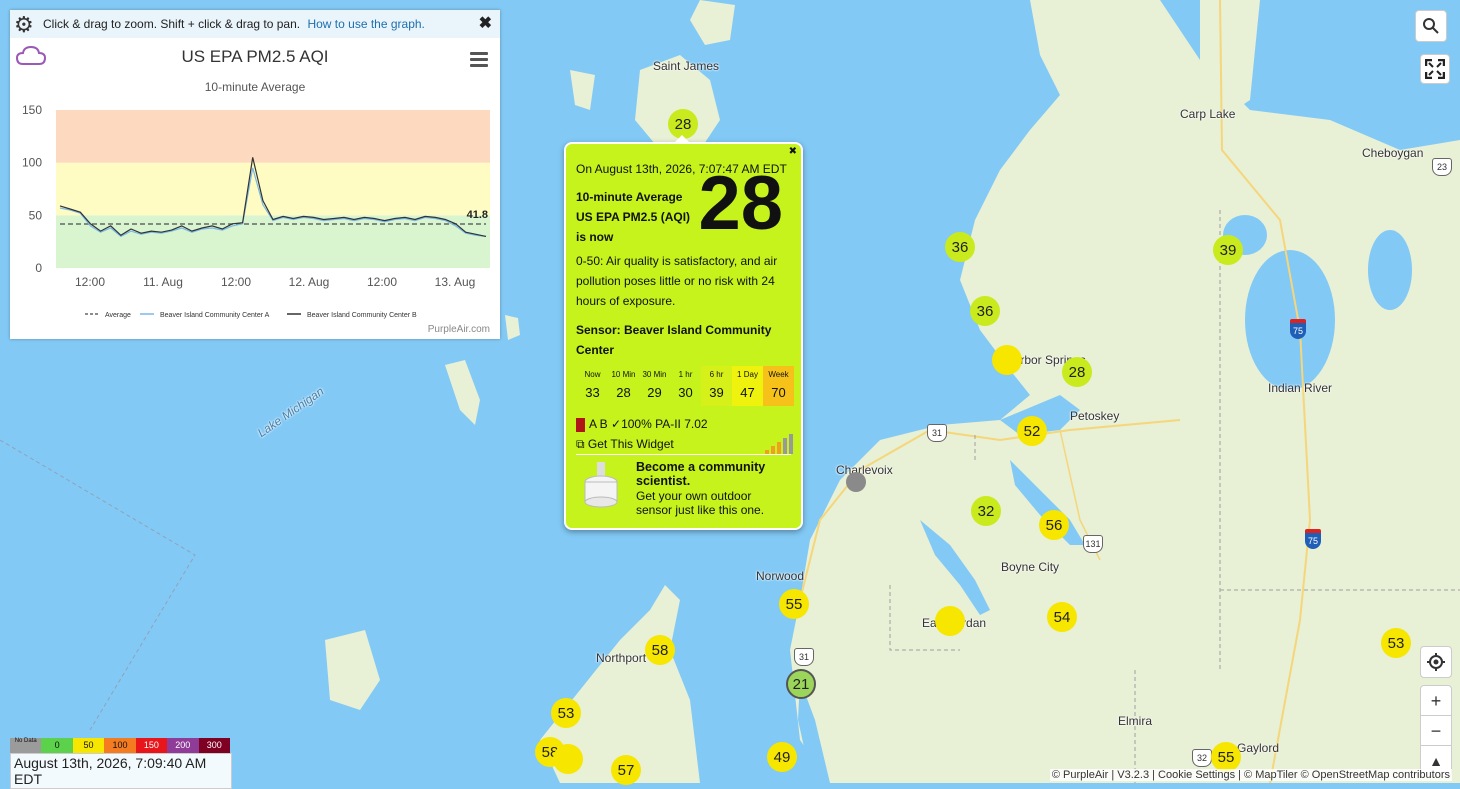 The height and width of the screenshot is (789, 1460). What do you see at coordinates (309, 282) in the screenshot?
I see `x-tick-label: 12. Aug` at bounding box center [309, 282].